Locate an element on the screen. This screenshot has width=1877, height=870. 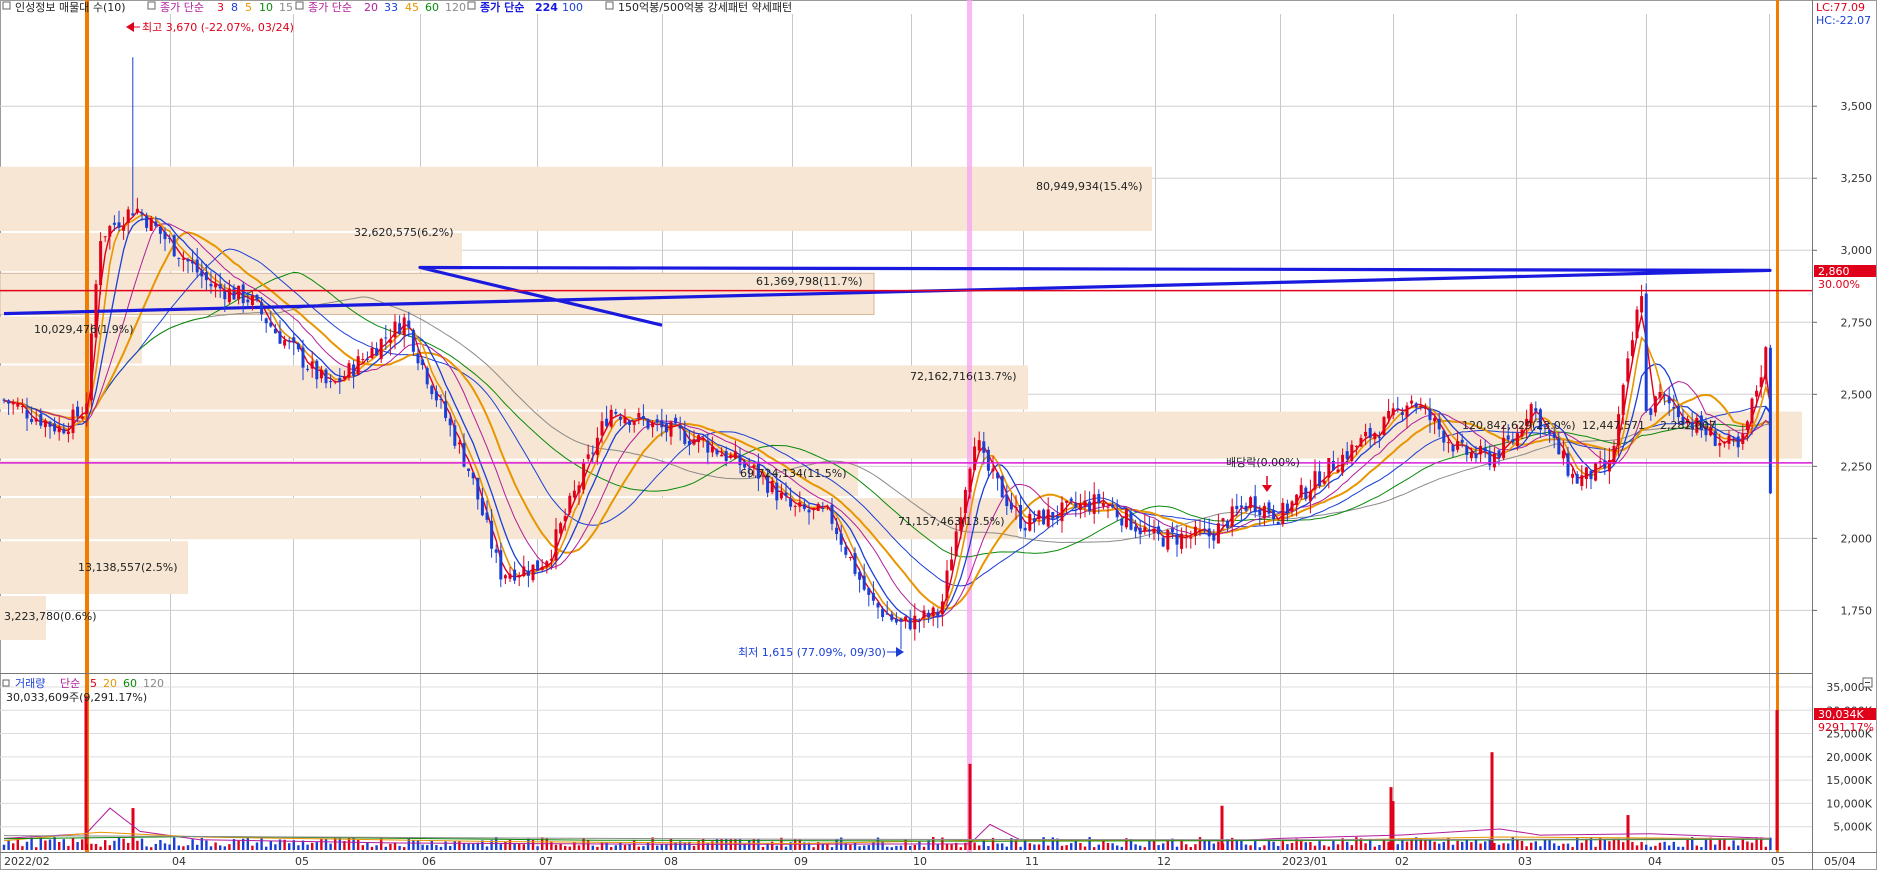
x-tick-label: 02 is located at coordinates (1402, 861).